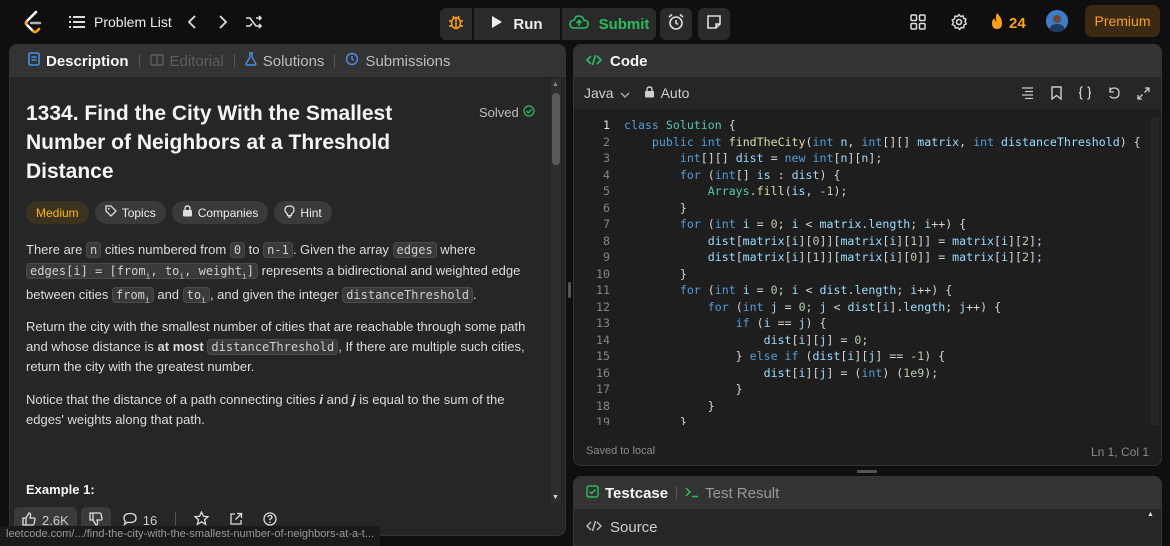 Image resolution: width=1170 pixels, height=546 pixels. Describe the element at coordinates (867, 389) in the screenshot. I see `code-line: 17 }` at that location.